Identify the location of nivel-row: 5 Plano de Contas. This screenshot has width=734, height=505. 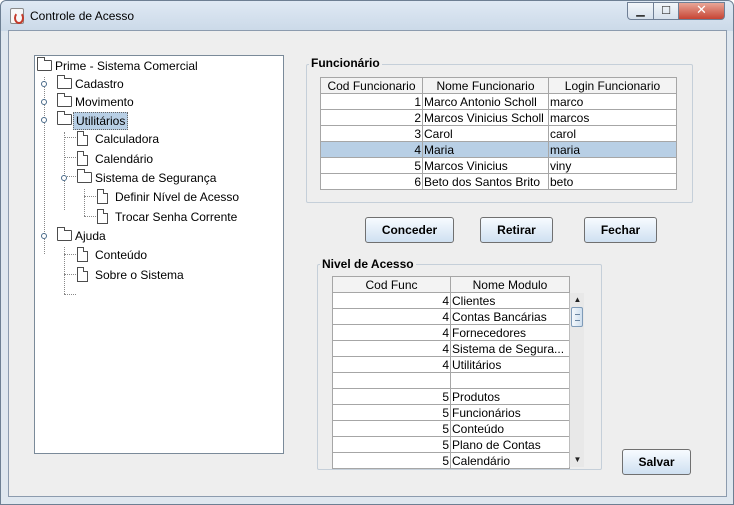
(451, 444).